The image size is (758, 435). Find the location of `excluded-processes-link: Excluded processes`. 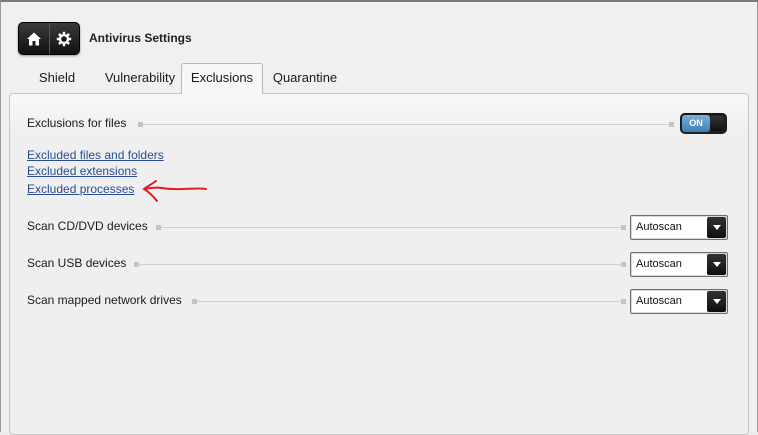

excluded-processes-link: Excluded processes is located at coordinates (80, 189).